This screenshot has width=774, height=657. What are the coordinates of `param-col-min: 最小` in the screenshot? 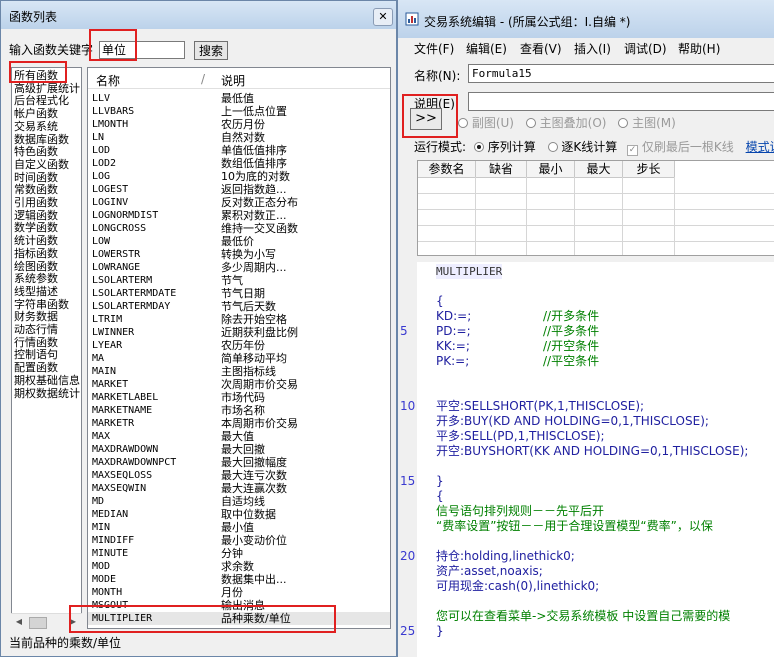 It's located at (551, 169).